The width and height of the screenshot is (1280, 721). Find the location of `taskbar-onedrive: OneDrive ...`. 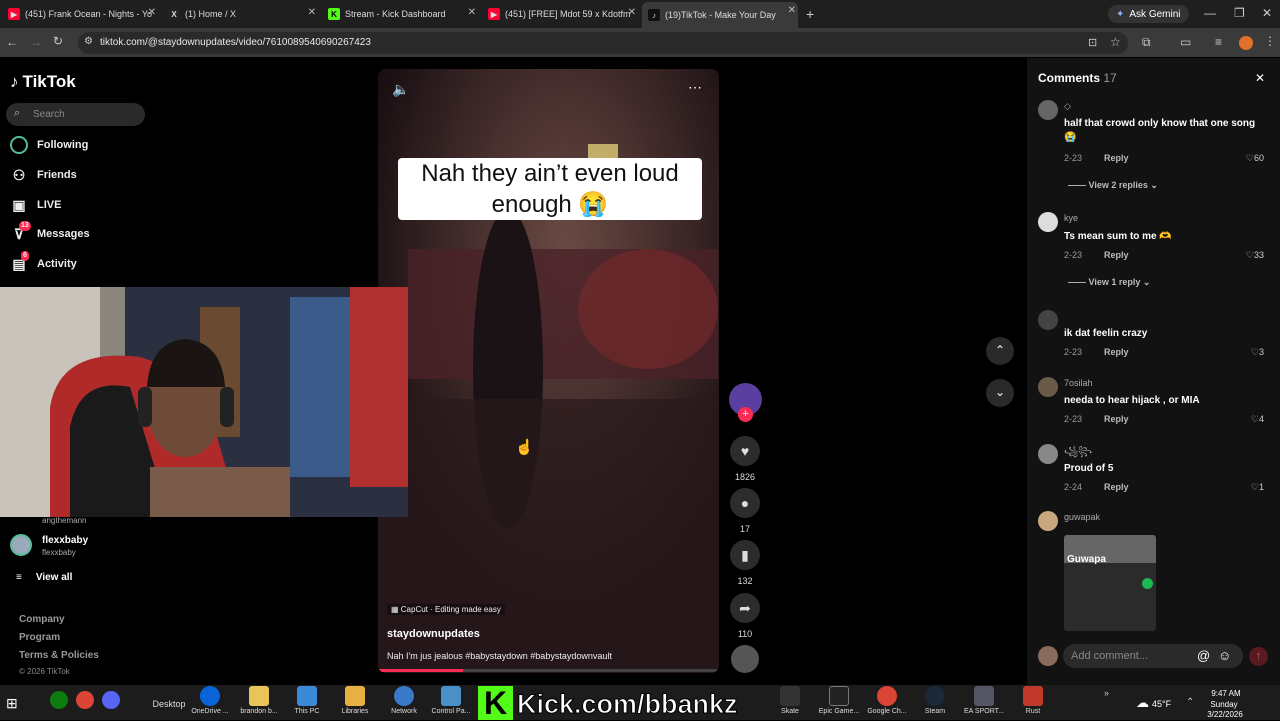

taskbar-onedrive: OneDrive ... is located at coordinates (210, 700).